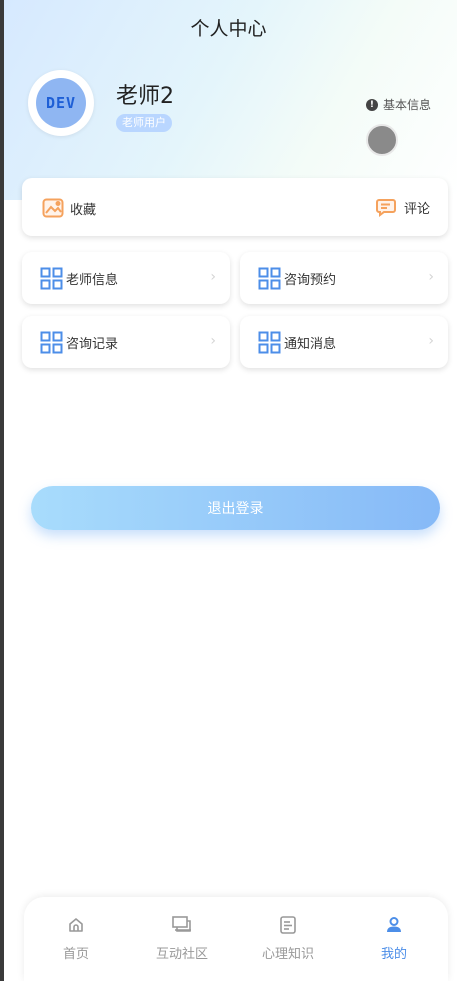 This screenshot has width=457, height=981. Describe the element at coordinates (75, 954) in the screenshot. I see `tab-label: 首页` at that location.